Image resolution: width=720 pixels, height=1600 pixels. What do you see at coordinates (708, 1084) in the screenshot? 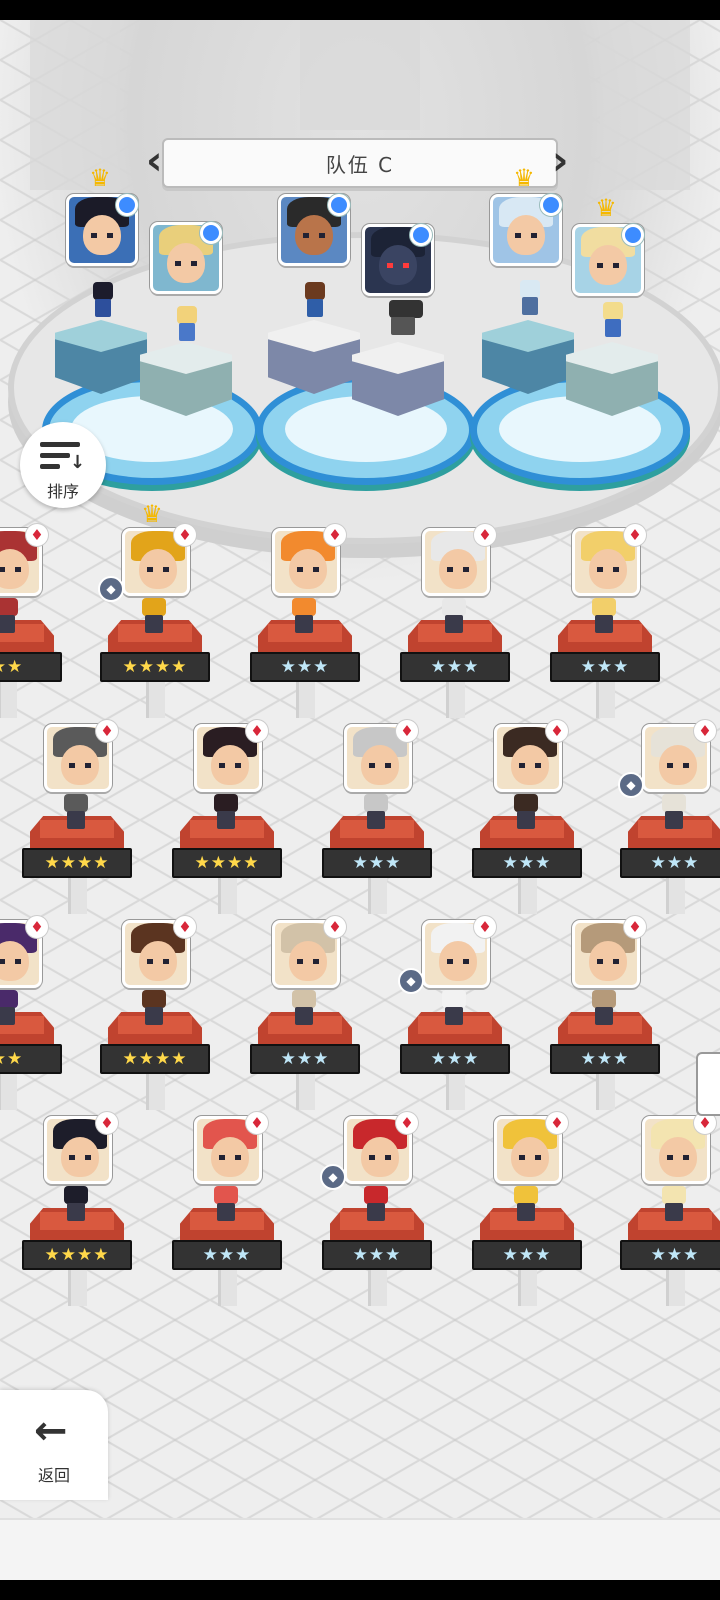
I see `side-edge-tab` at bounding box center [708, 1084].